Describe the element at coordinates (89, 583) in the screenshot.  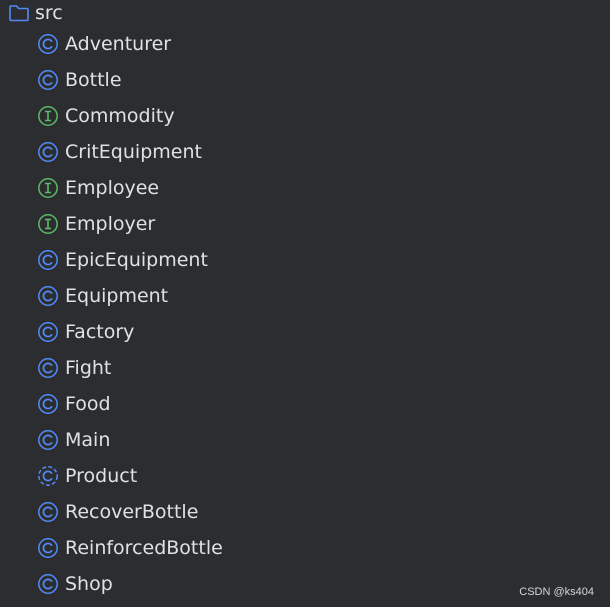
I see `tree-item-label: Shop` at that location.